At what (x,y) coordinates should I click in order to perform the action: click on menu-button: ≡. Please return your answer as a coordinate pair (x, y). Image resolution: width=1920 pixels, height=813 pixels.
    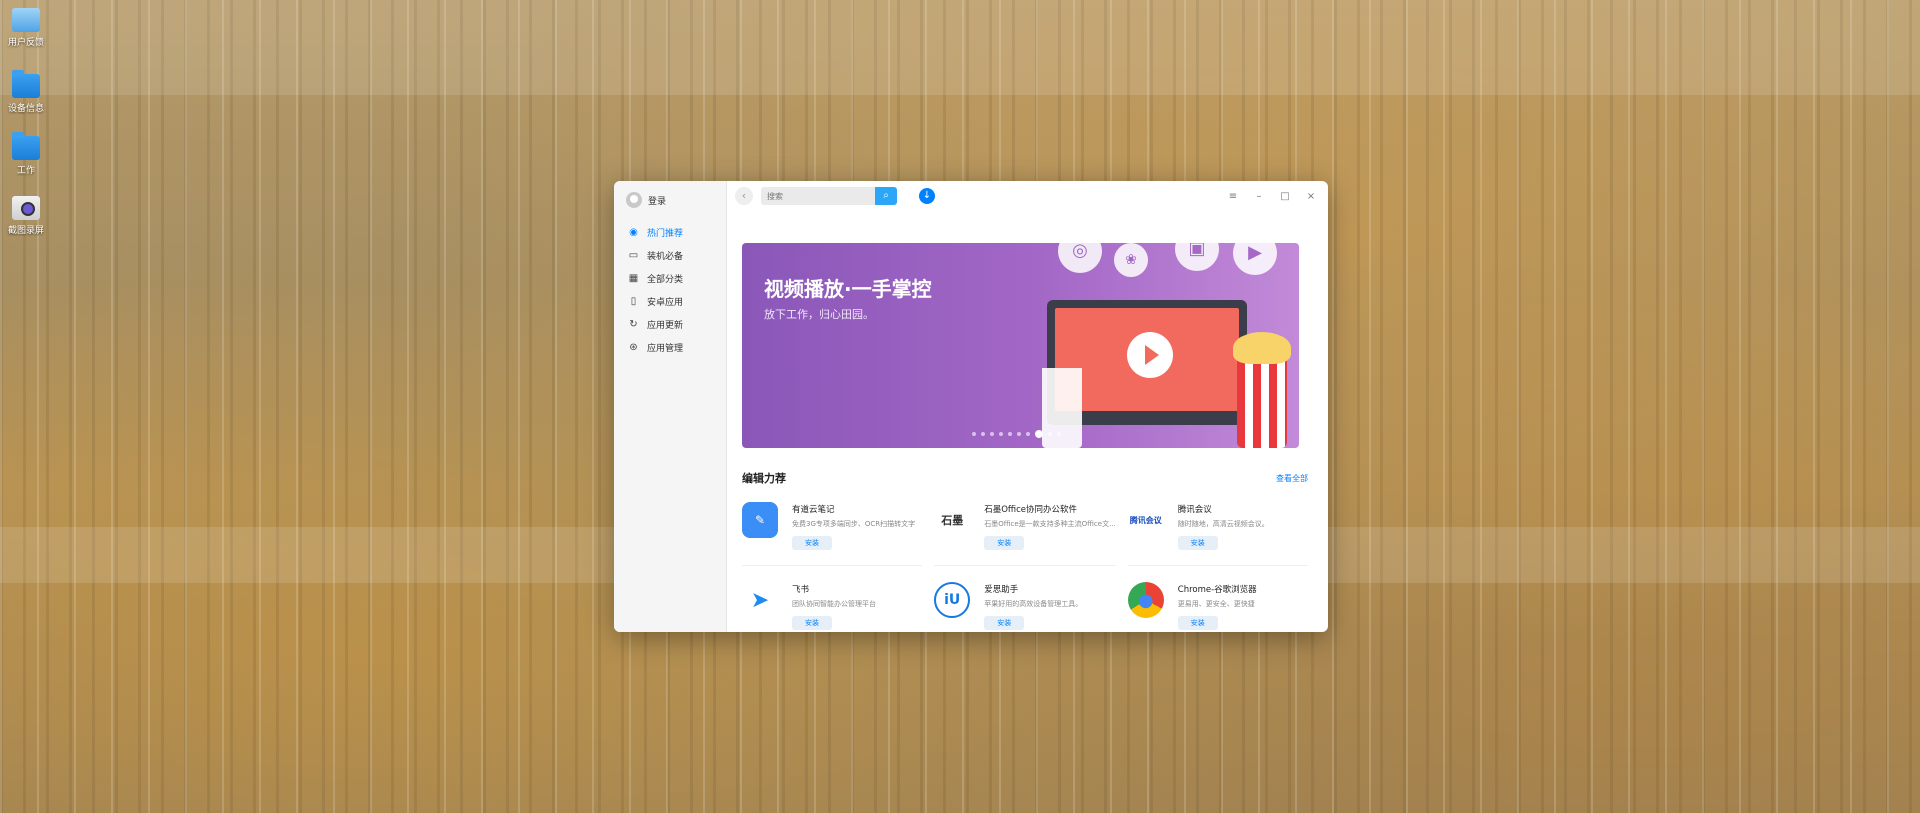
    Looking at the image, I should click on (1233, 196).